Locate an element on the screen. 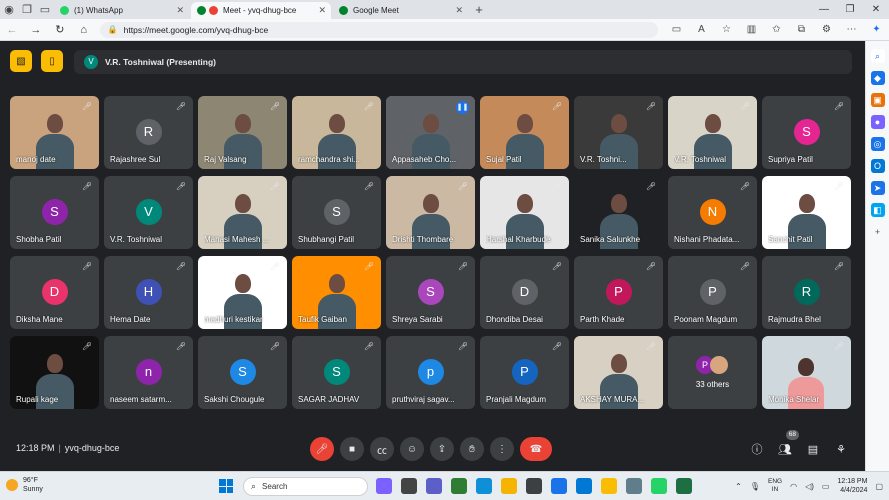 Image resolution: width=889 pixels, height=500 pixels. language-indicator: ENG IN is located at coordinates (775, 486).